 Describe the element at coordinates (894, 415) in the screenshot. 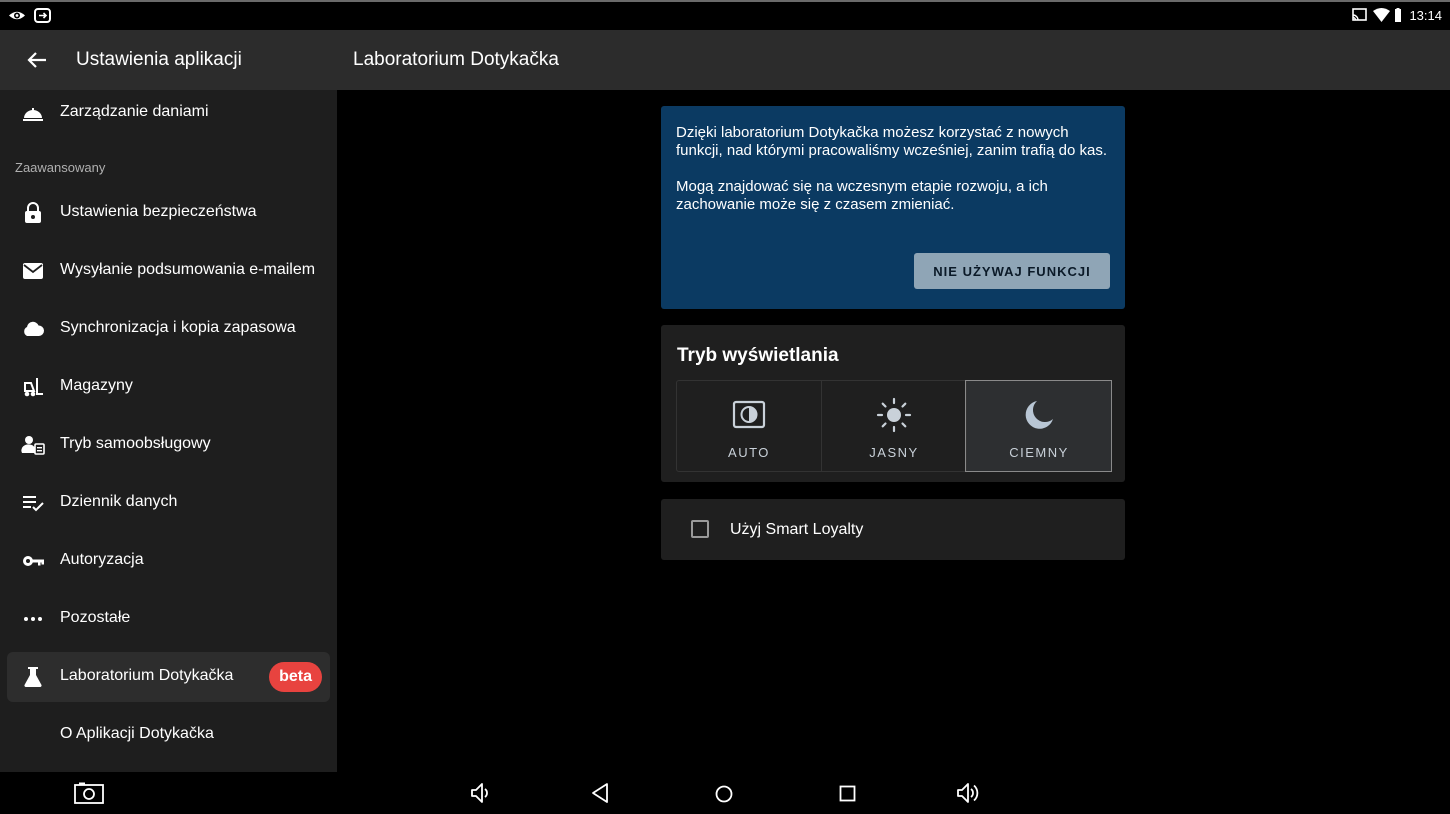

I see `sun-icon` at that location.